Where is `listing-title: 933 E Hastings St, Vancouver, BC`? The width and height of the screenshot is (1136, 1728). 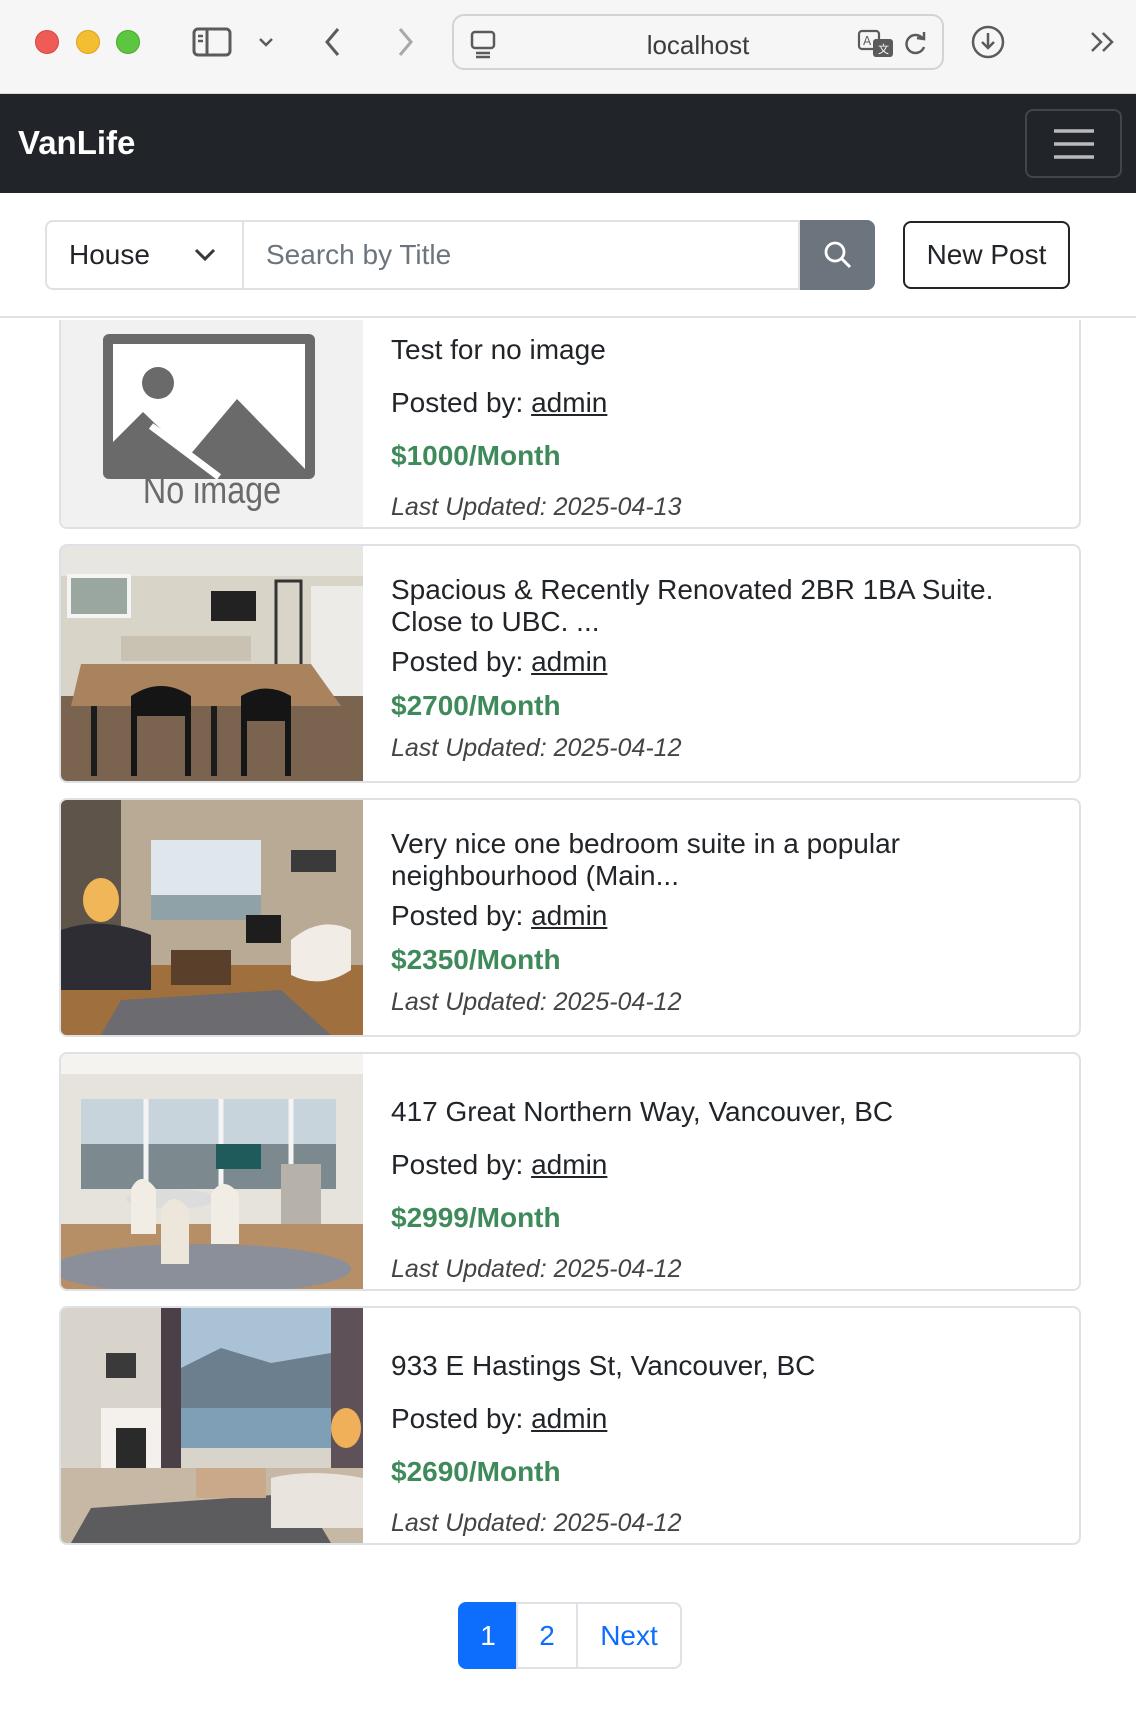 listing-title: 933 E Hastings St, Vancouver, BC is located at coordinates (725, 1366).